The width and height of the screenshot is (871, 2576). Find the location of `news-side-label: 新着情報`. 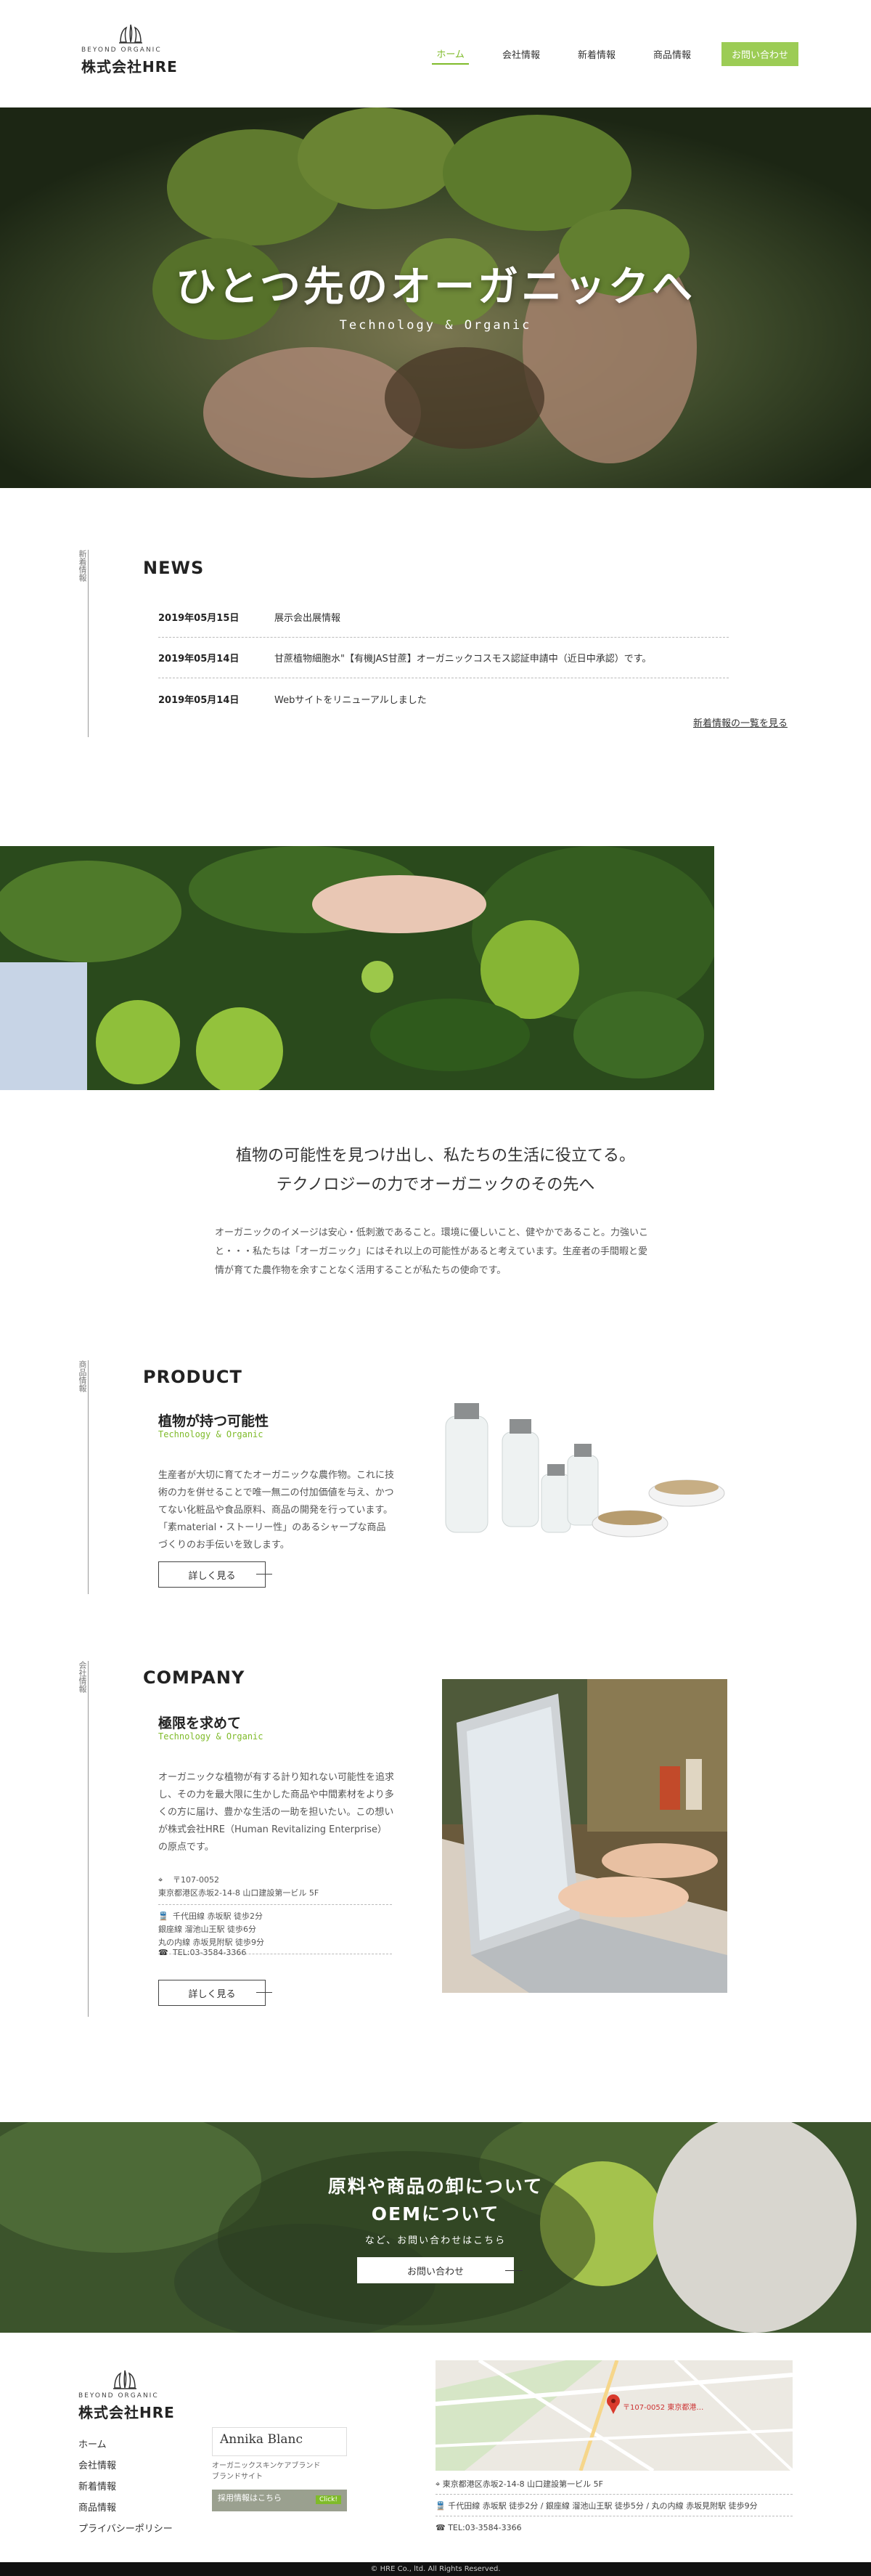

news-side-label: 新着情報 is located at coordinates (84, 643).